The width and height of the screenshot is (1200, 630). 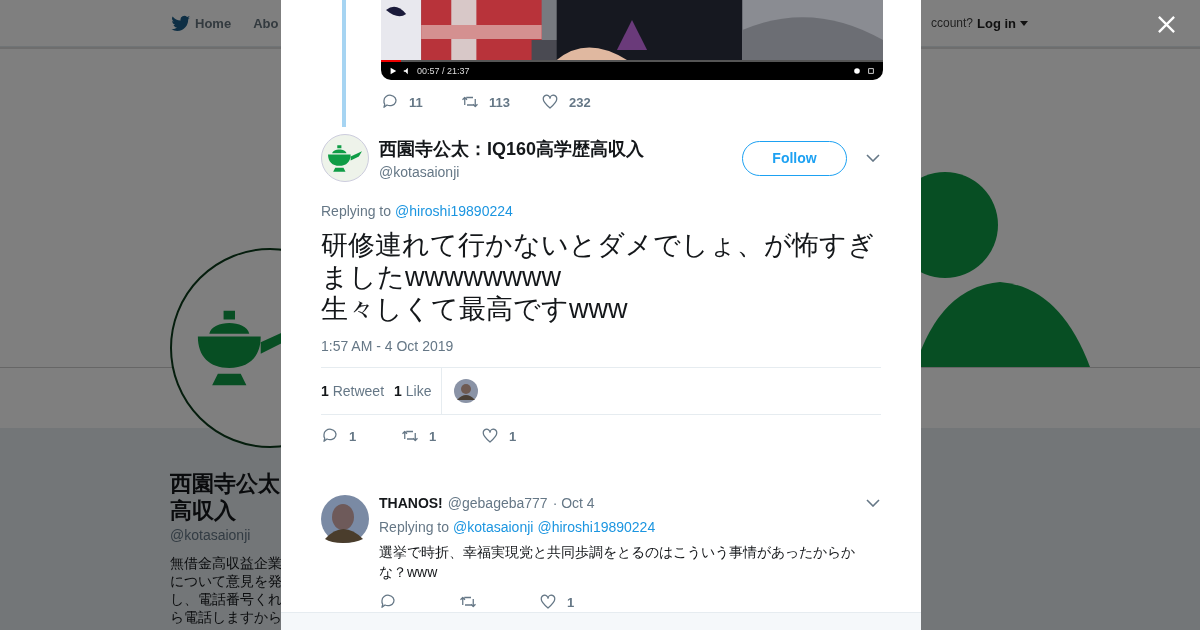 What do you see at coordinates (560, 148) in the screenshot?
I see `display-name: 西園寺公太：IQ160高学歴高収入` at bounding box center [560, 148].